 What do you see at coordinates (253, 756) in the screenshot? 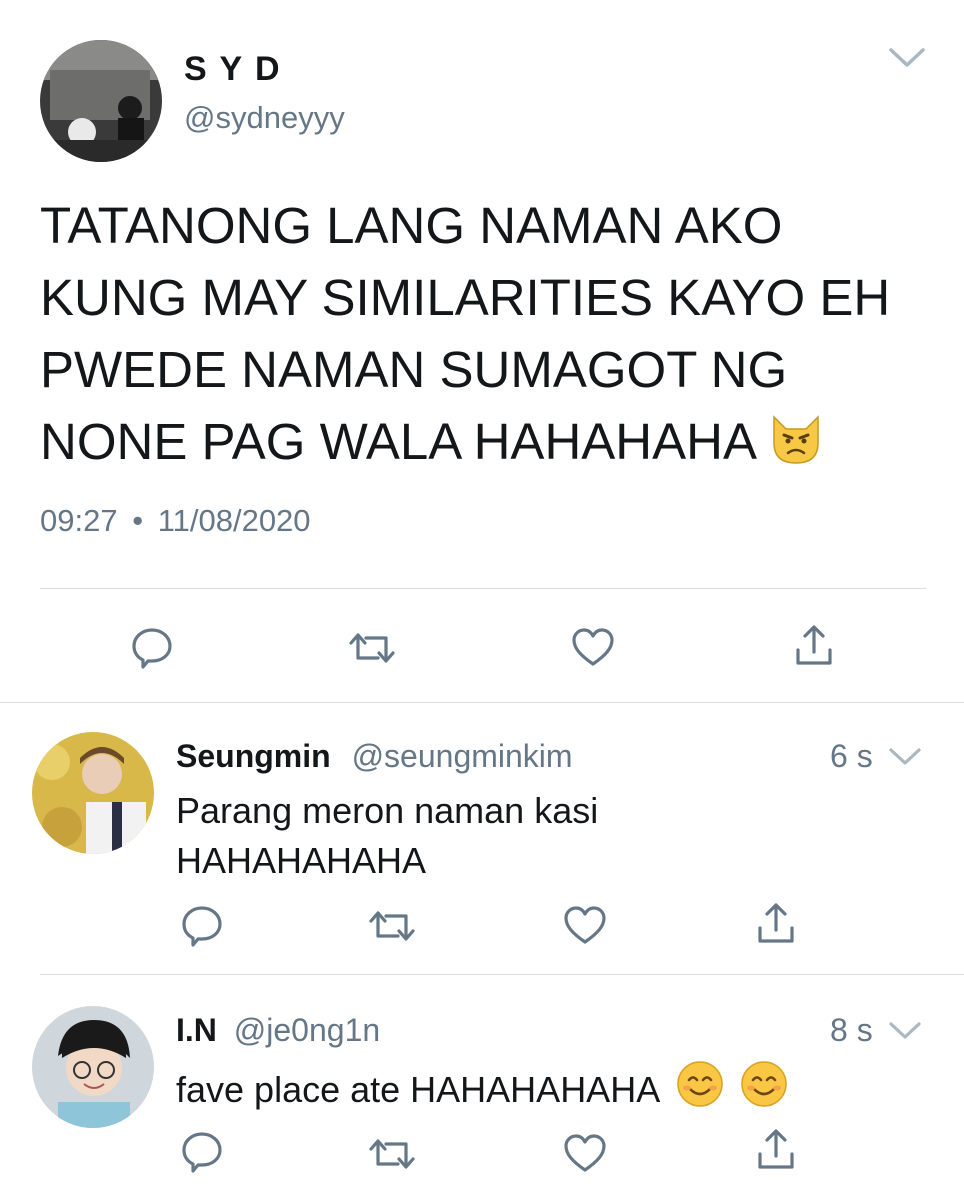
I see `display-name: Seungmin` at bounding box center [253, 756].